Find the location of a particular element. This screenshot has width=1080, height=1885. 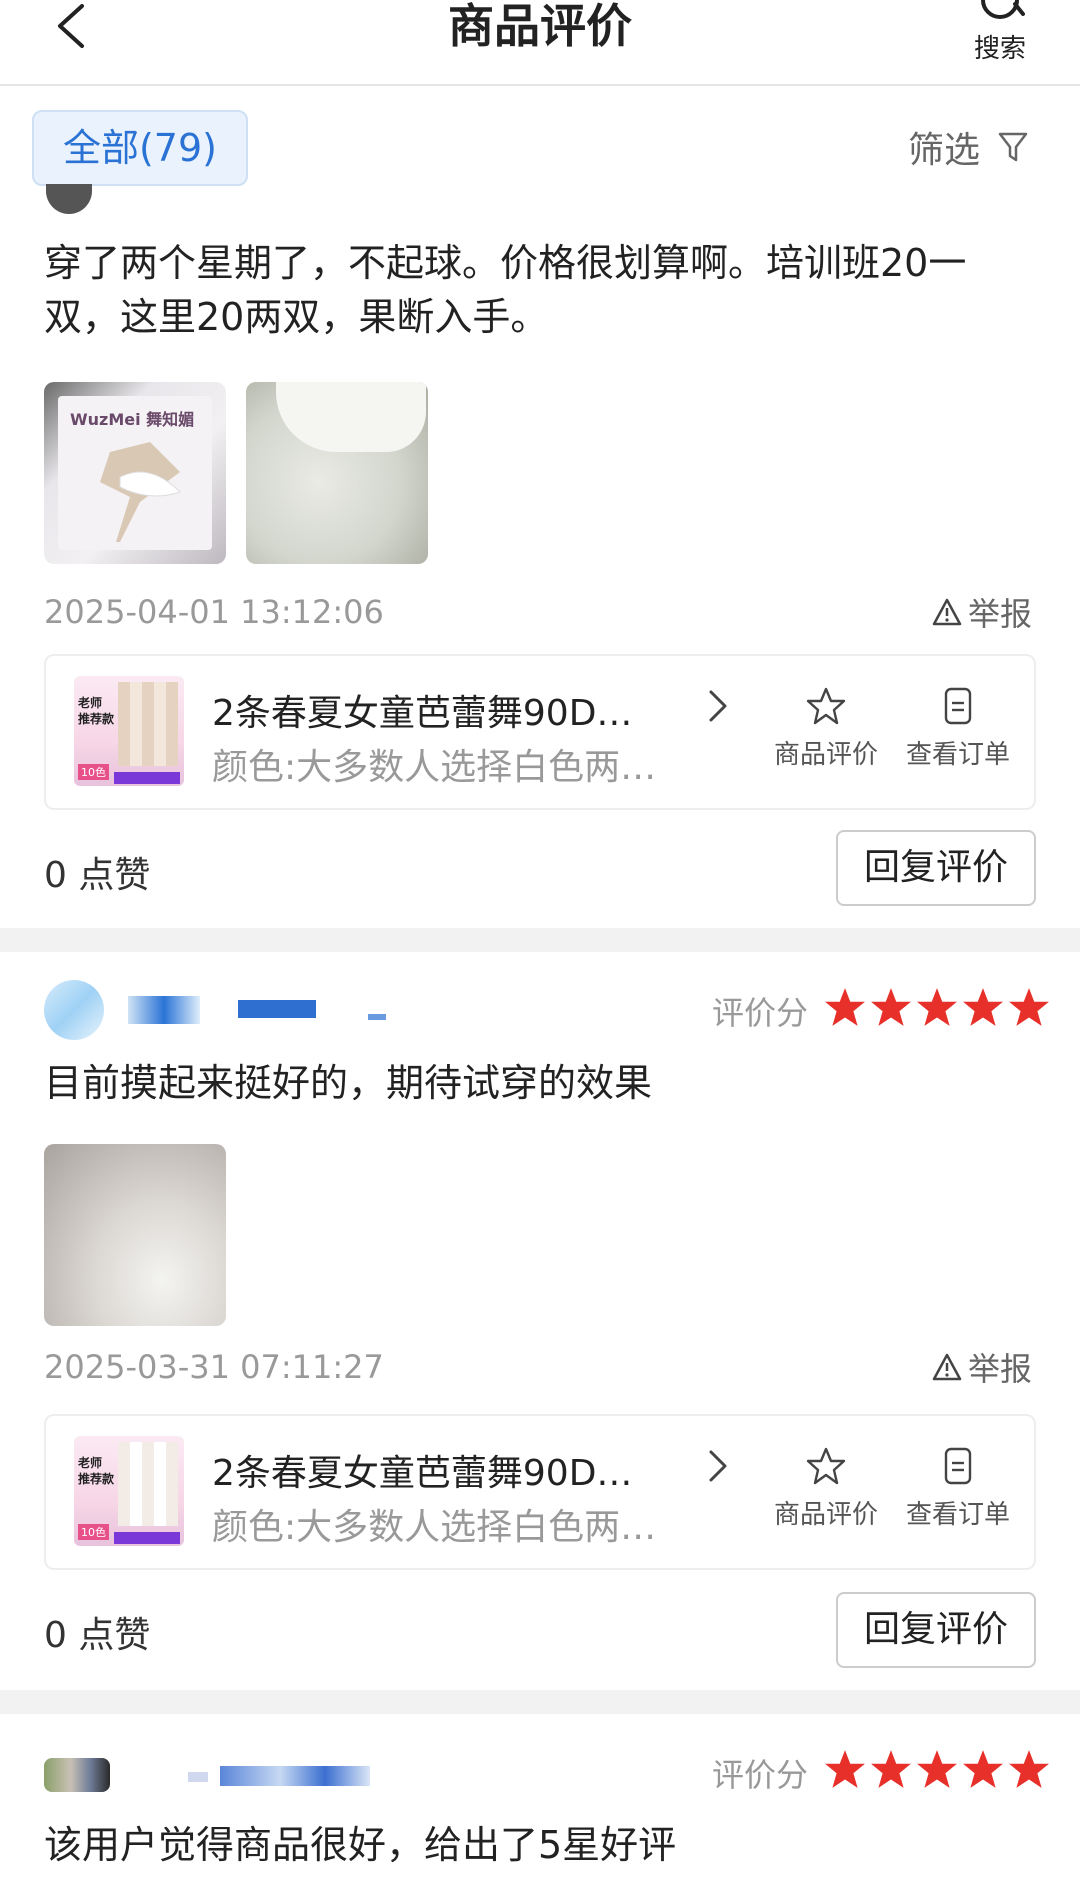

funnel-icon is located at coordinates (1013, 147).